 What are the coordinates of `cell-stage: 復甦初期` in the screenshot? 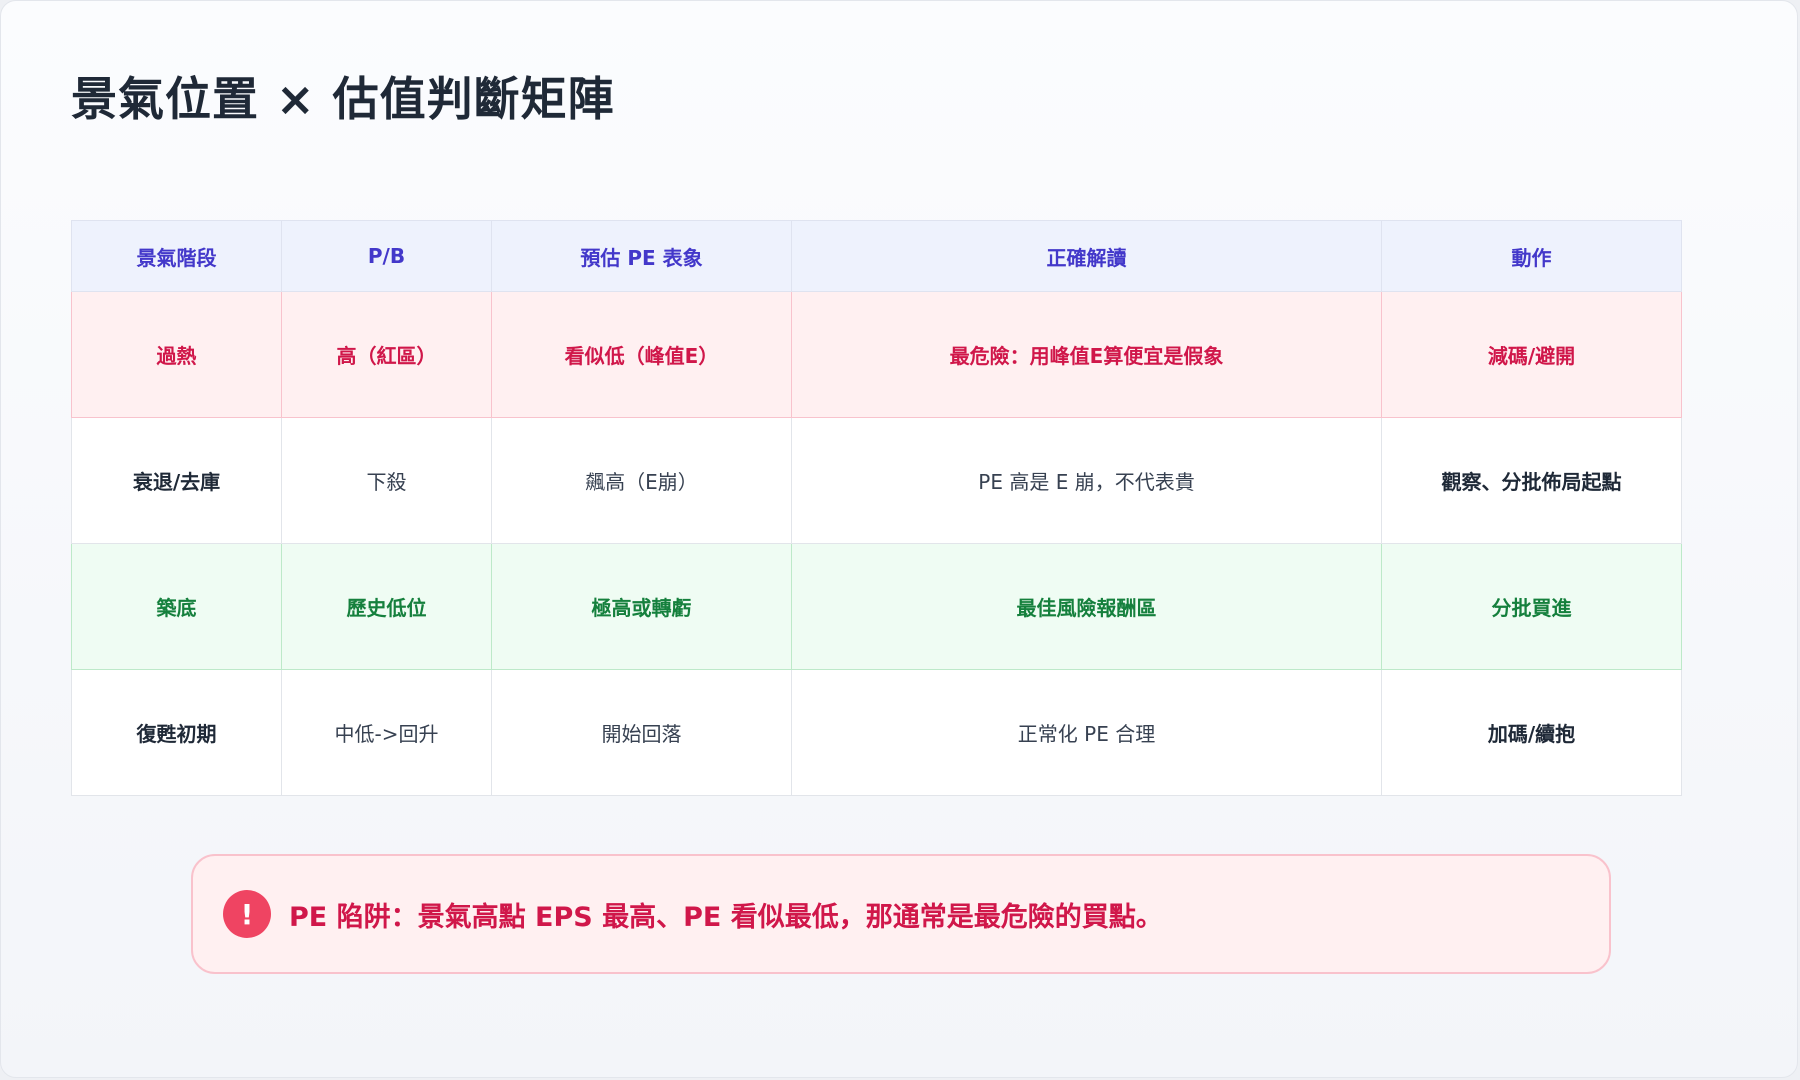 It's located at (176, 732).